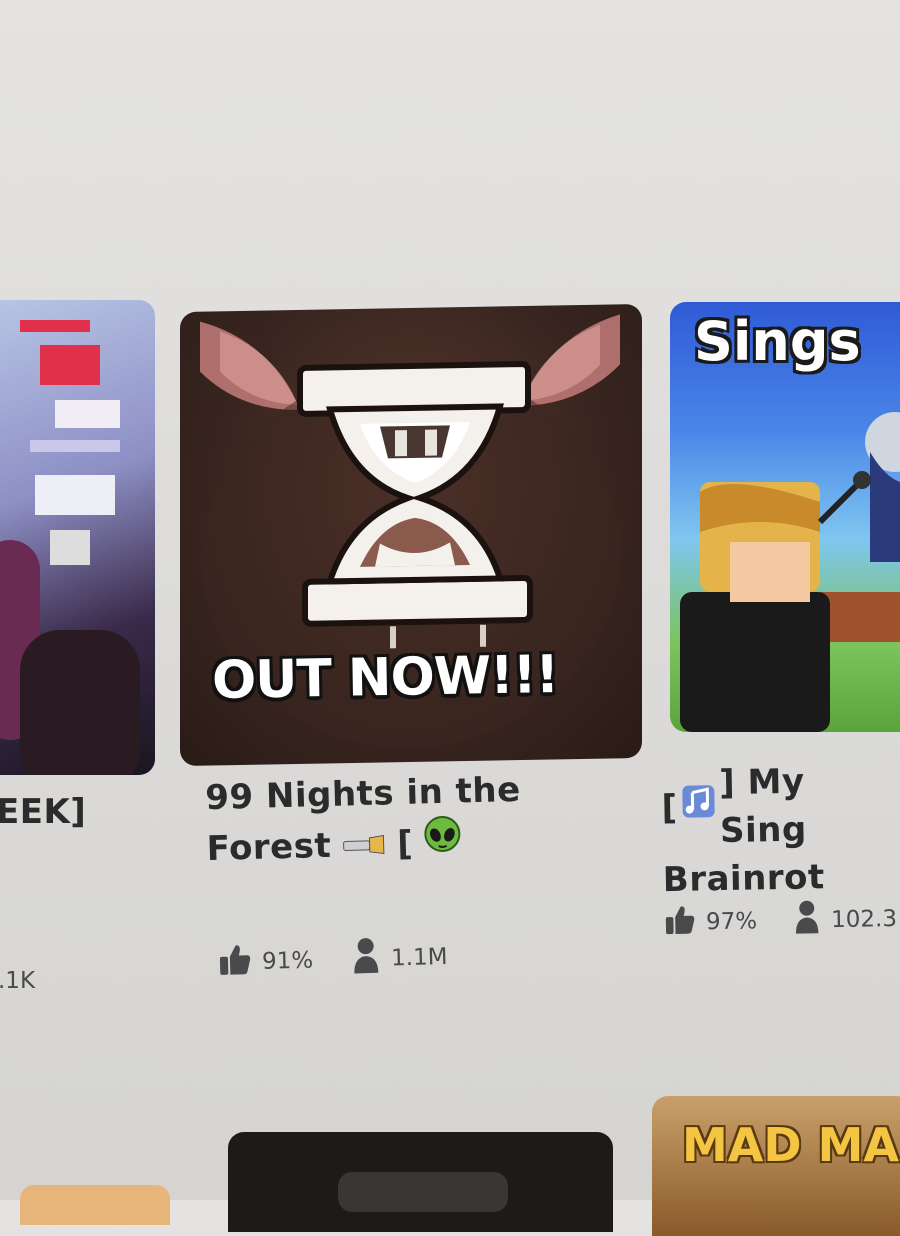  What do you see at coordinates (777, 341) in the screenshot?
I see `thumbnail-sings-text: Sings` at bounding box center [777, 341].